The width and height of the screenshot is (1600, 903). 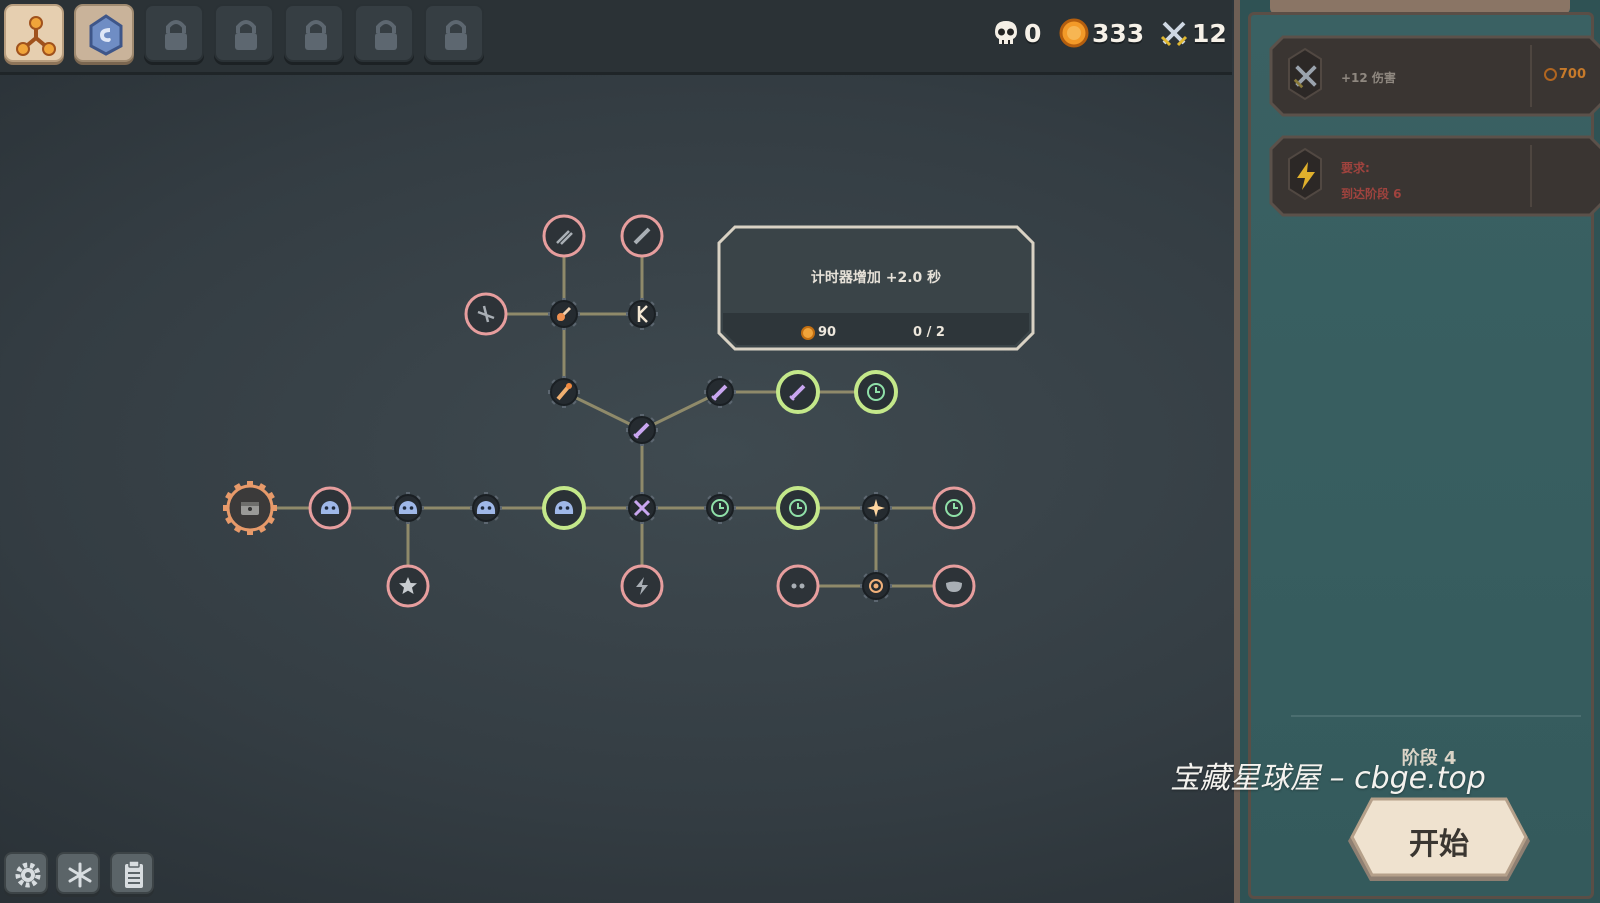 I want to click on skill-node-n8, so click(x=876, y=508).